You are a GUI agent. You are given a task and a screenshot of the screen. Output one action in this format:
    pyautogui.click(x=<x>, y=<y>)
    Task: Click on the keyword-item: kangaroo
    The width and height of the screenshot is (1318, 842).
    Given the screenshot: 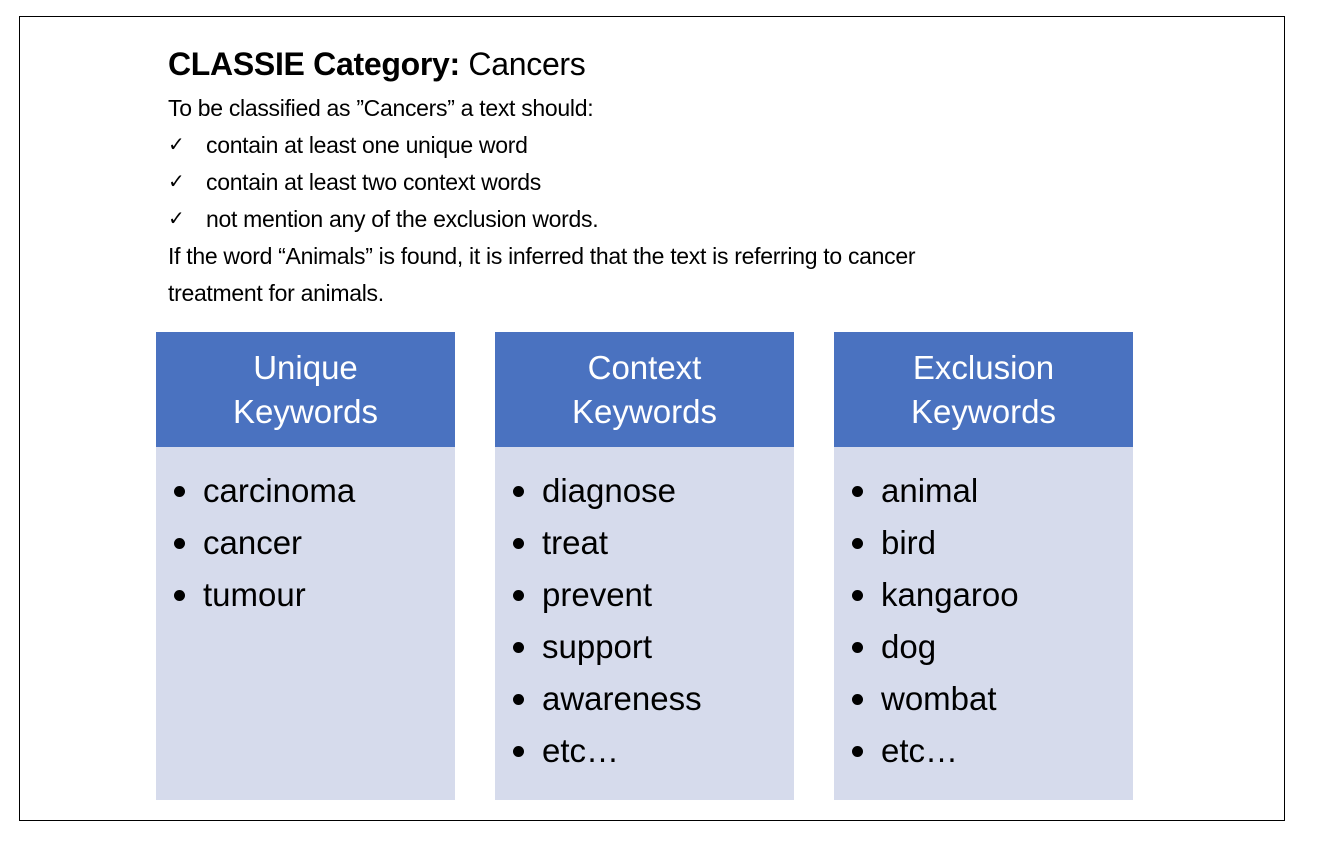 What is the action you would take?
    pyautogui.click(x=992, y=595)
    